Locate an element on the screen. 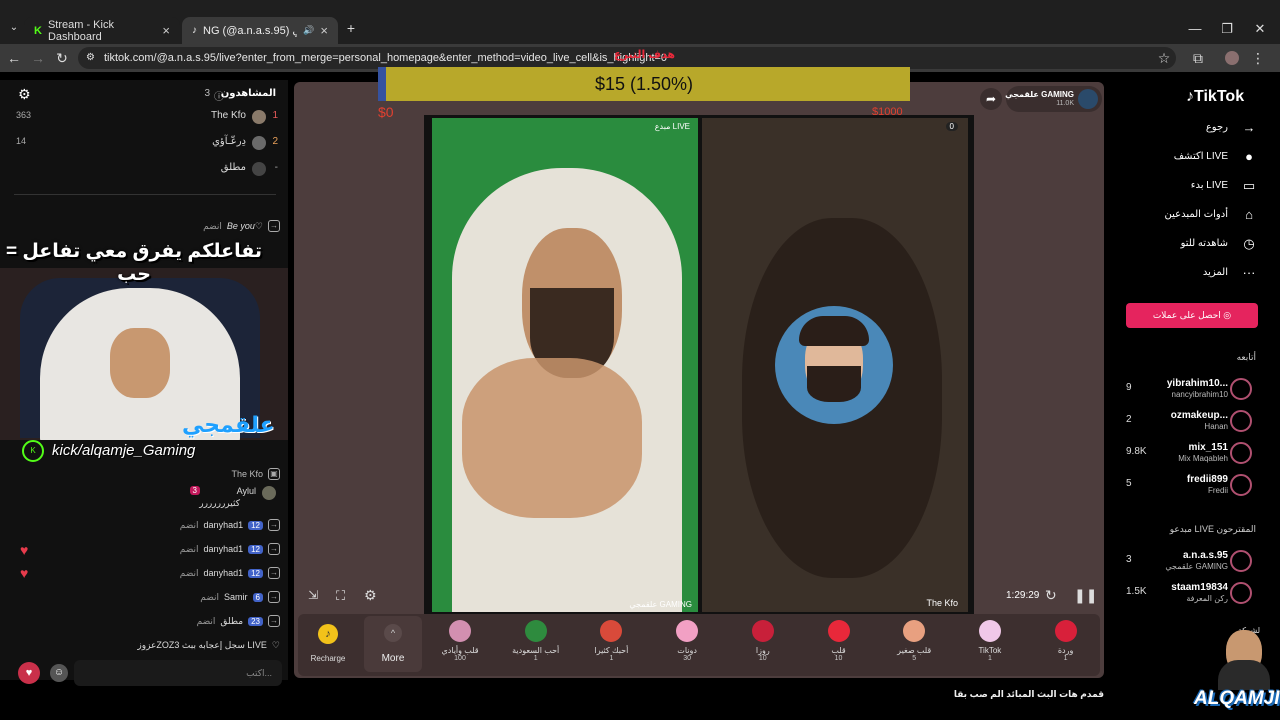  chat-row: انضم danyhad1 12 → is located at coordinates (144, 573).